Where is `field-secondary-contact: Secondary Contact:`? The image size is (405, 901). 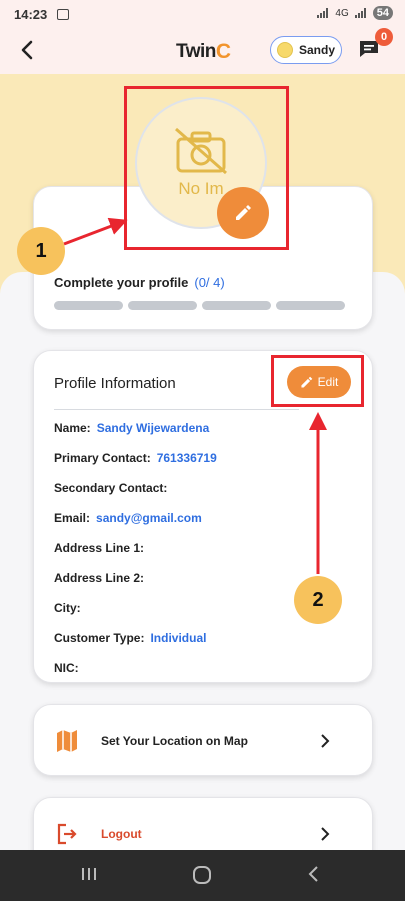
field-secondary-contact: Secondary Contact: is located at coordinates (113, 488).